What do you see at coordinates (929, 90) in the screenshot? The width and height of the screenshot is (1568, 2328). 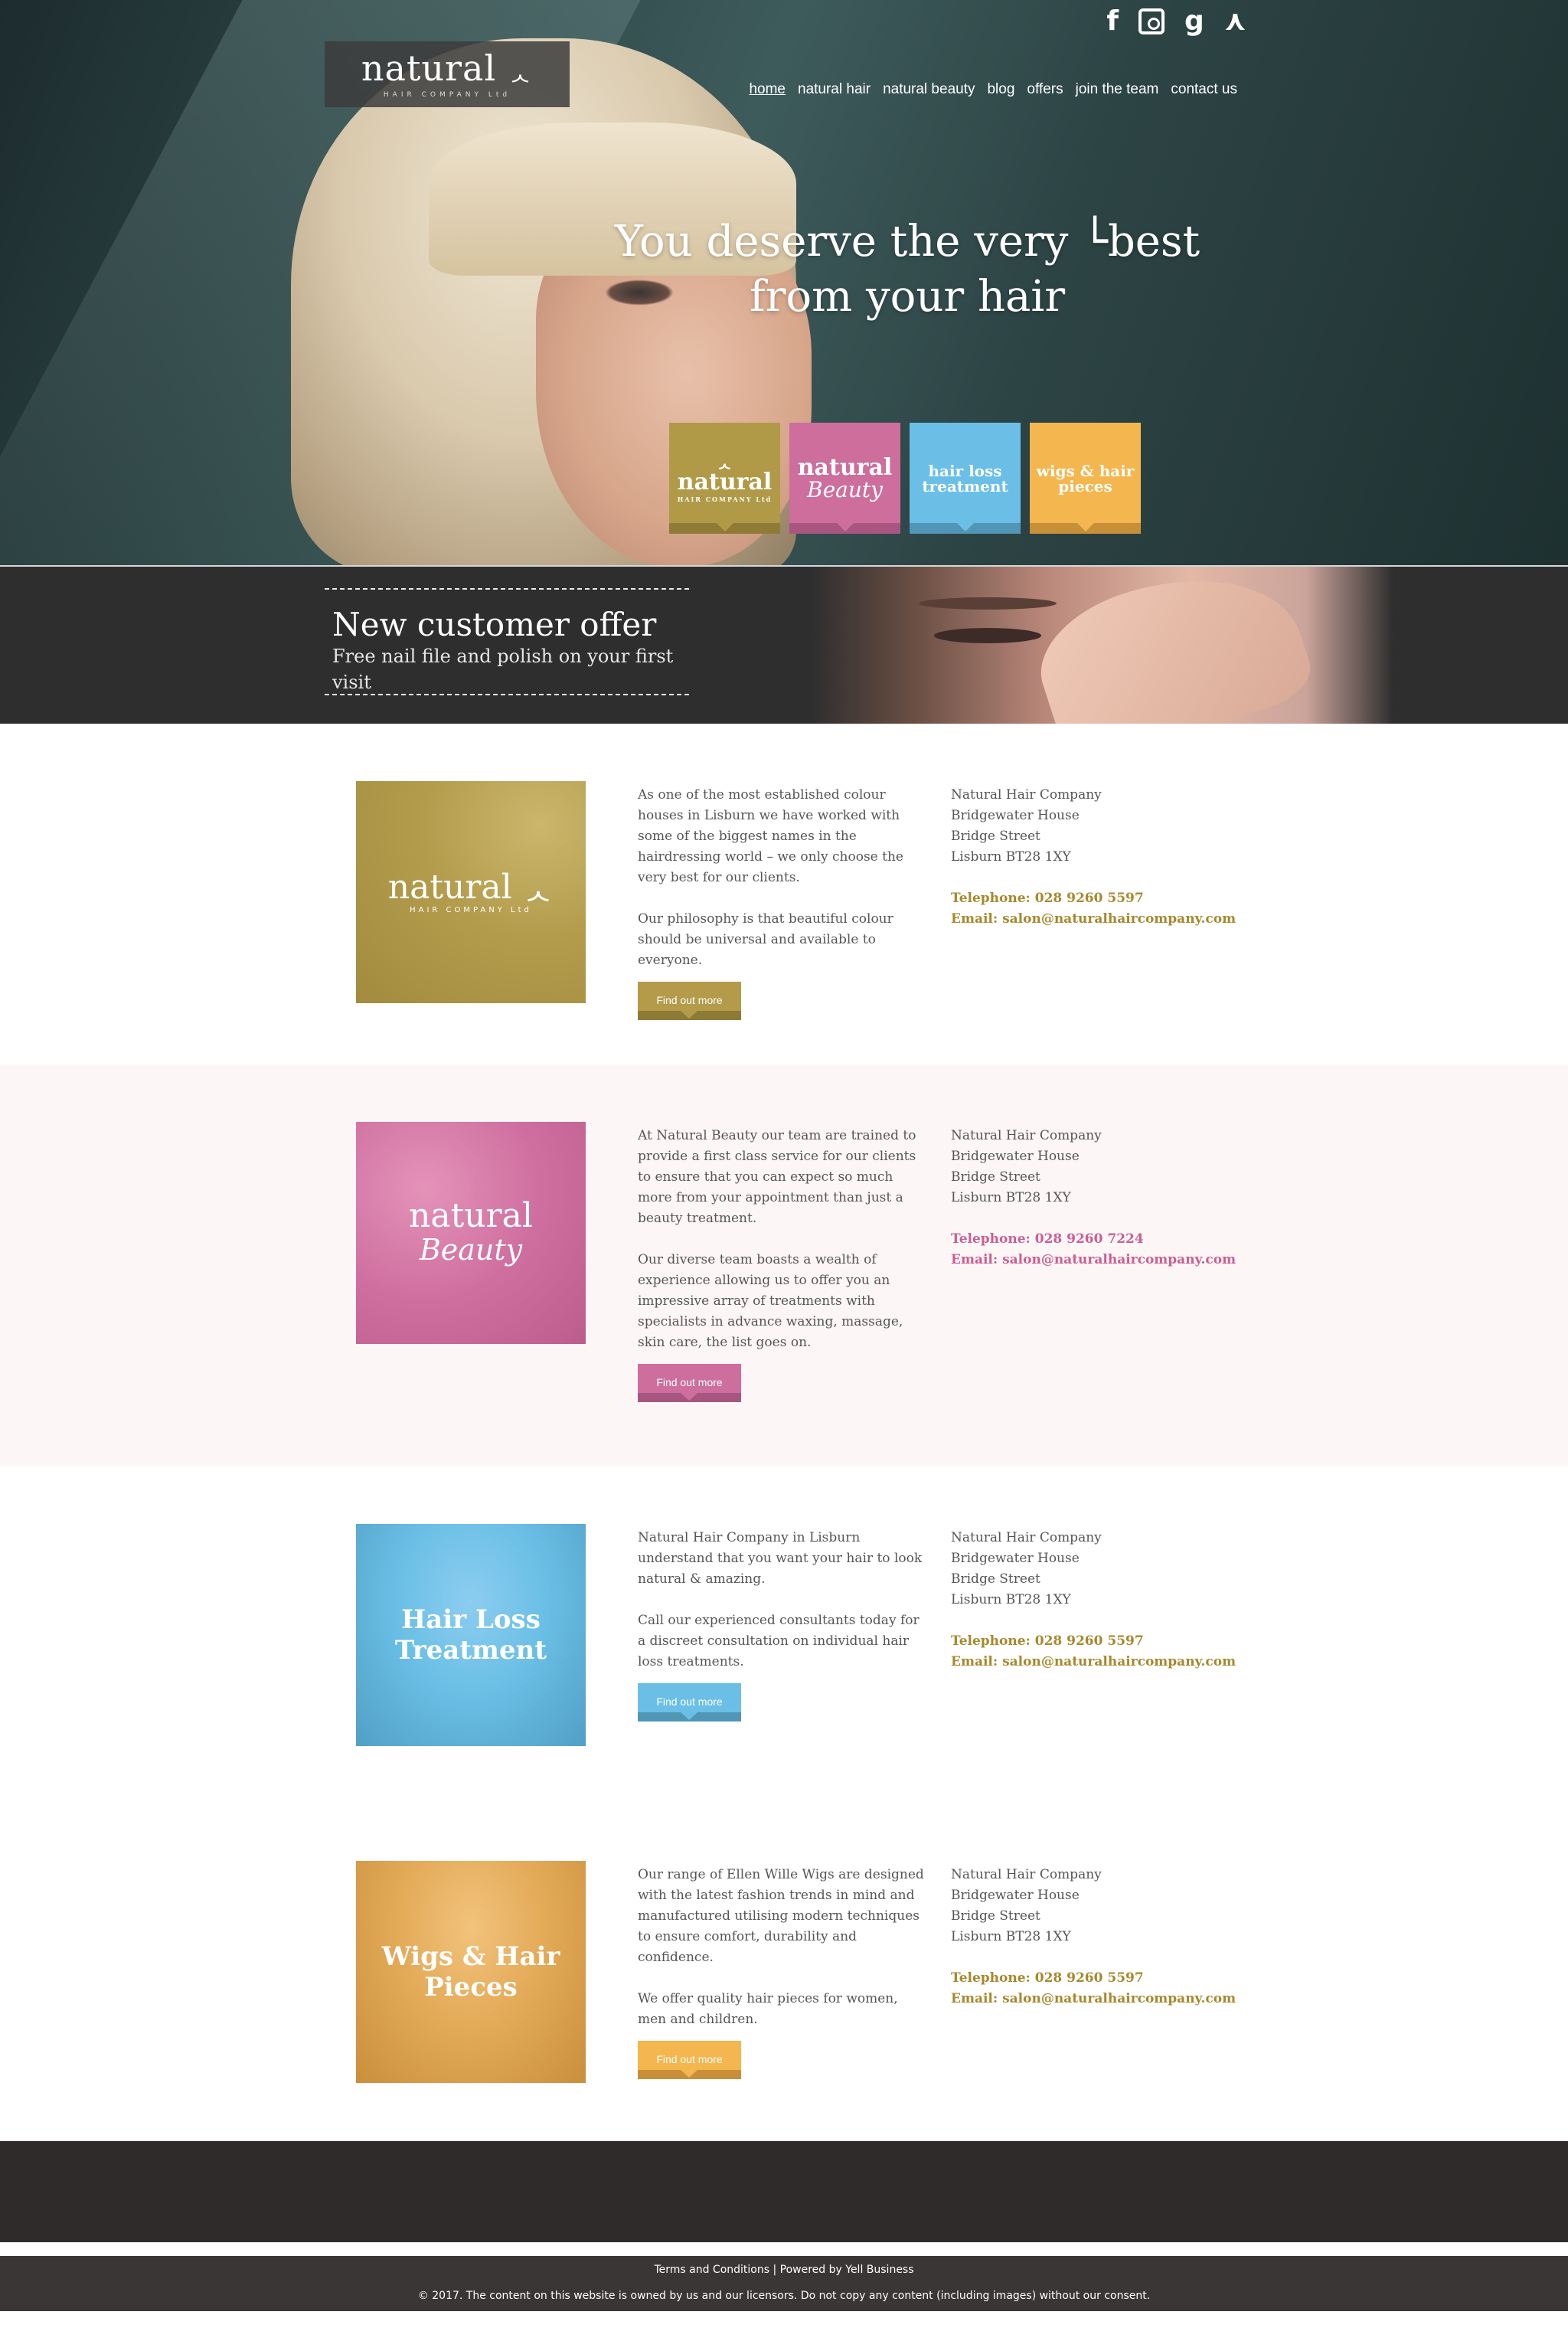 I see `nav-natural-beauty: natural beauty` at bounding box center [929, 90].